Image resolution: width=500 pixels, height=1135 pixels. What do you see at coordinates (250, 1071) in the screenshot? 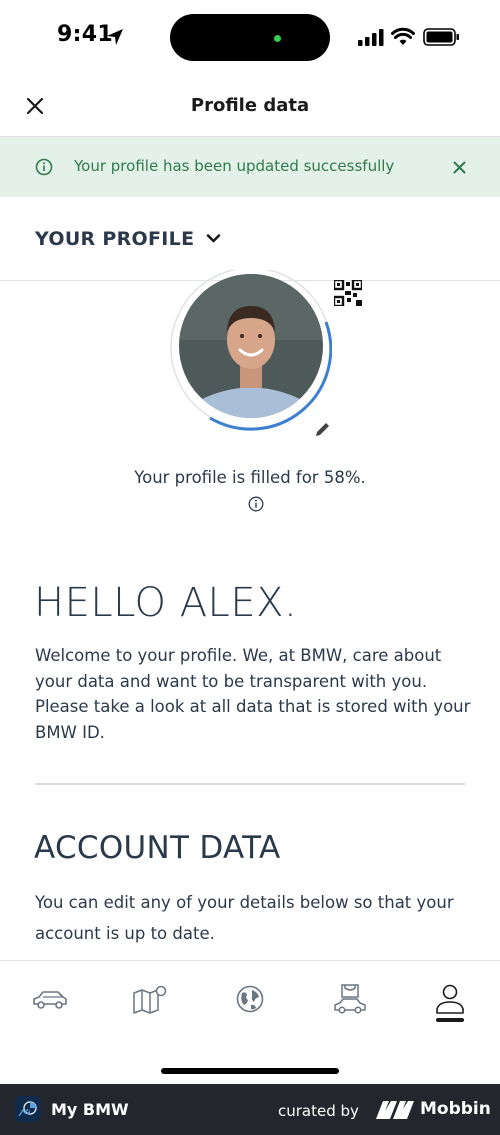
I see `home-indicator` at bounding box center [250, 1071].